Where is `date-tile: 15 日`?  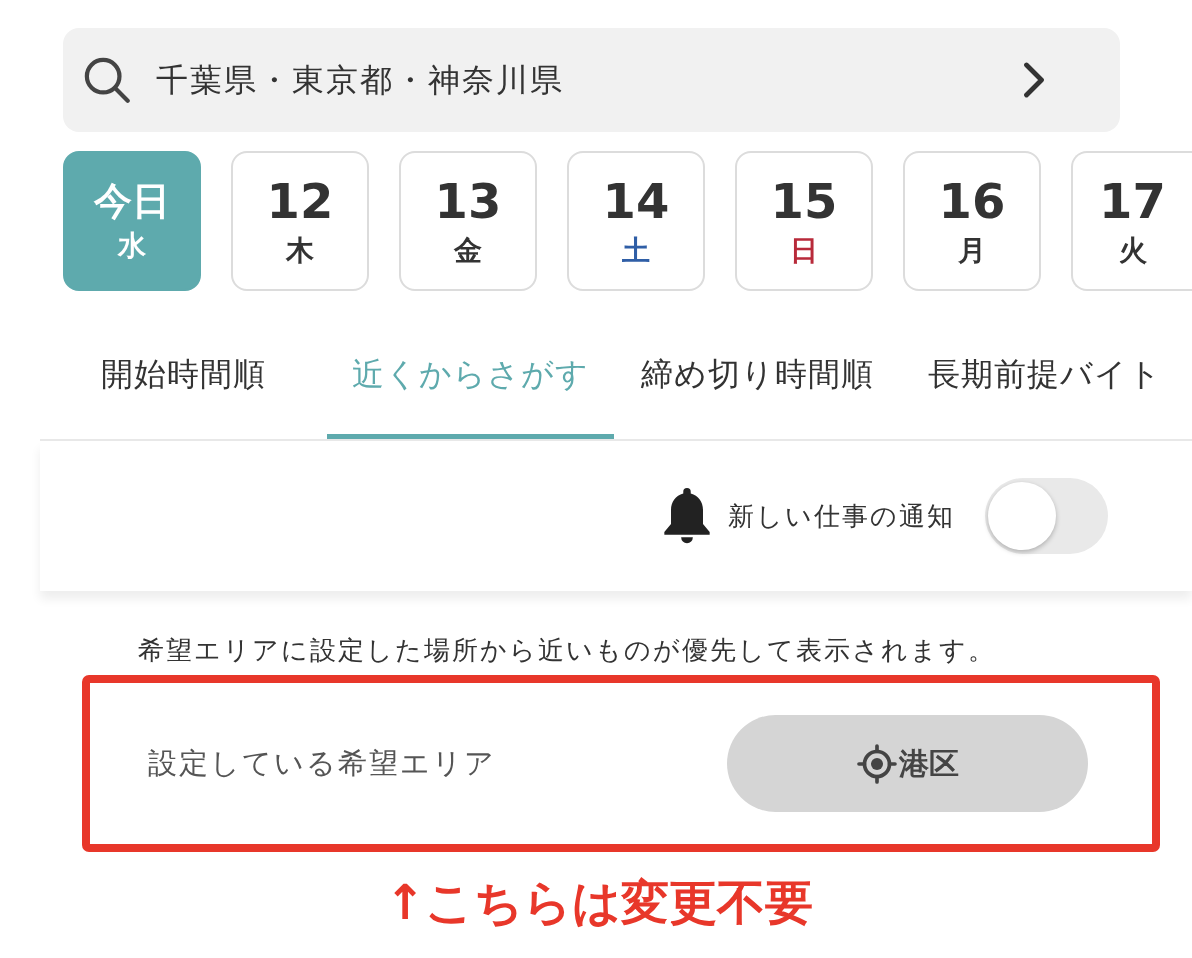
date-tile: 15 日 is located at coordinates (804, 221).